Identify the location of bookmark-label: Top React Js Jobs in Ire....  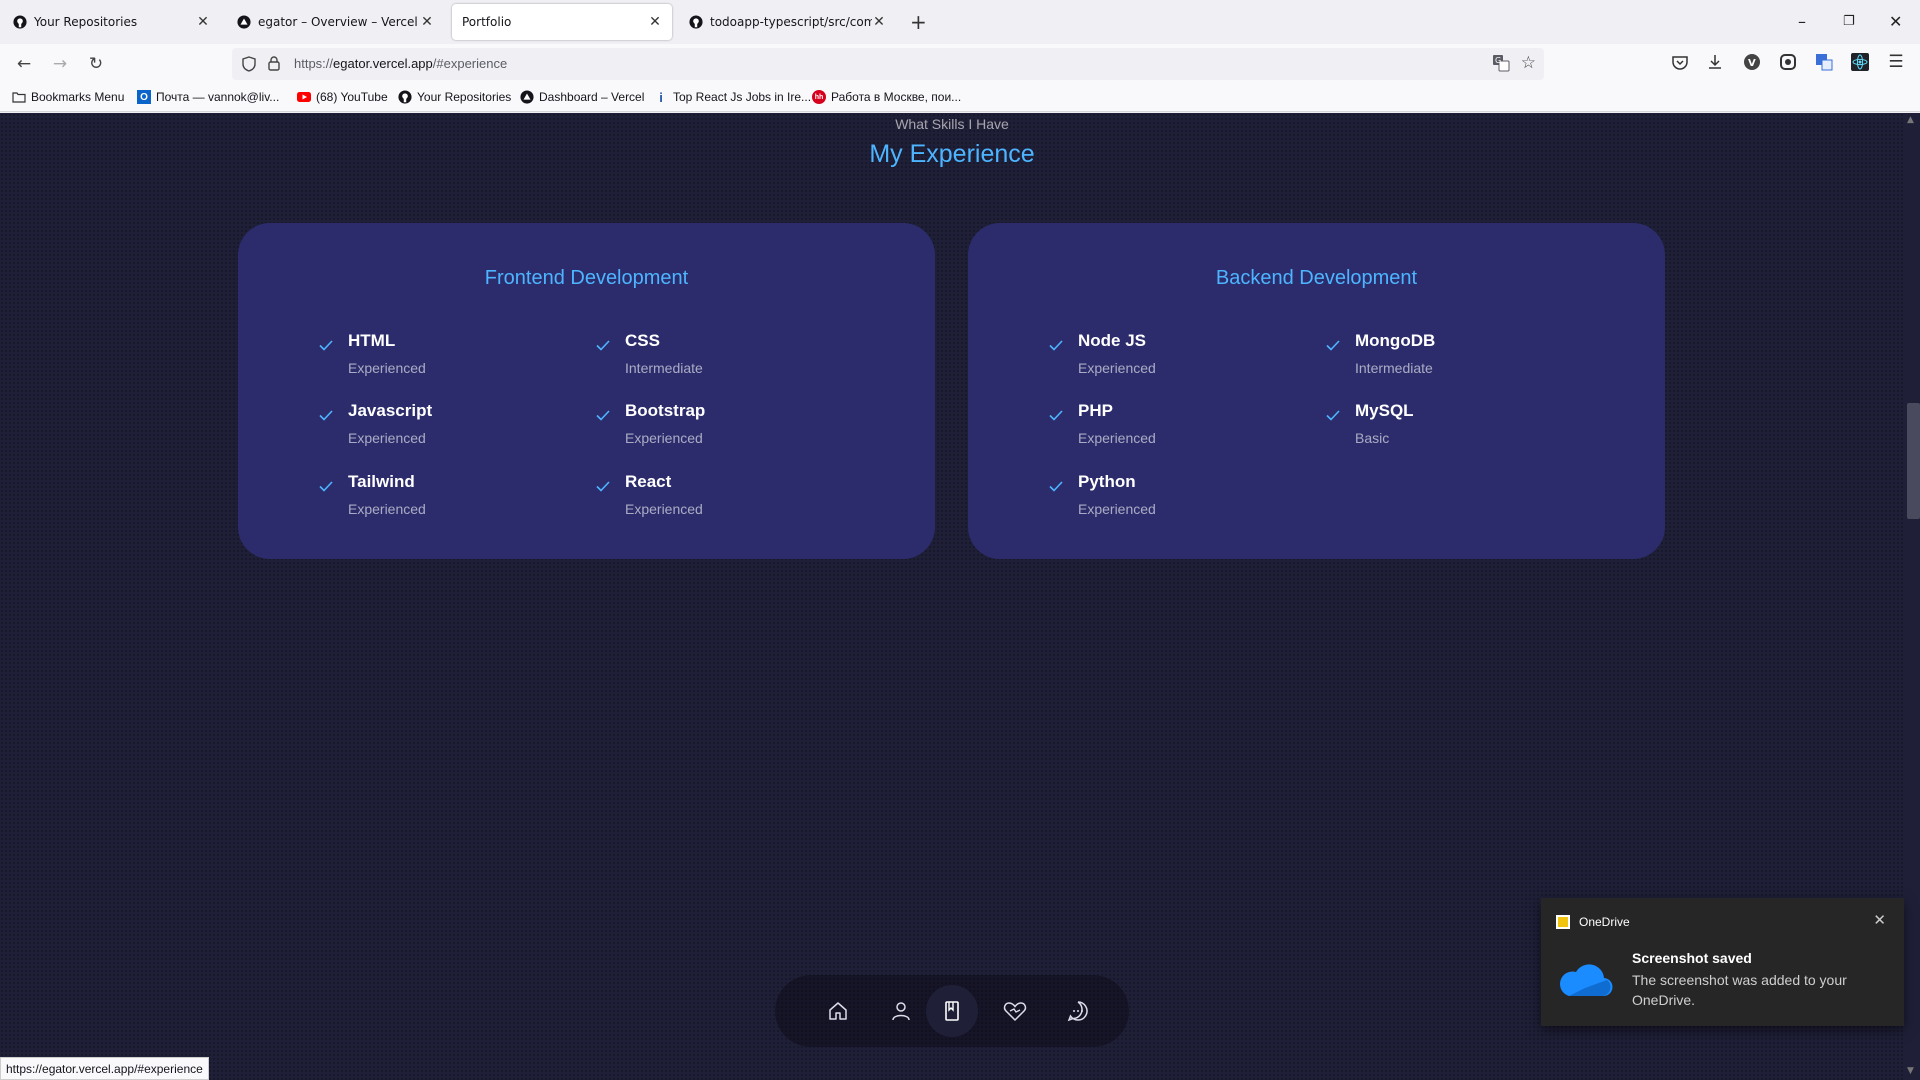
(742, 97).